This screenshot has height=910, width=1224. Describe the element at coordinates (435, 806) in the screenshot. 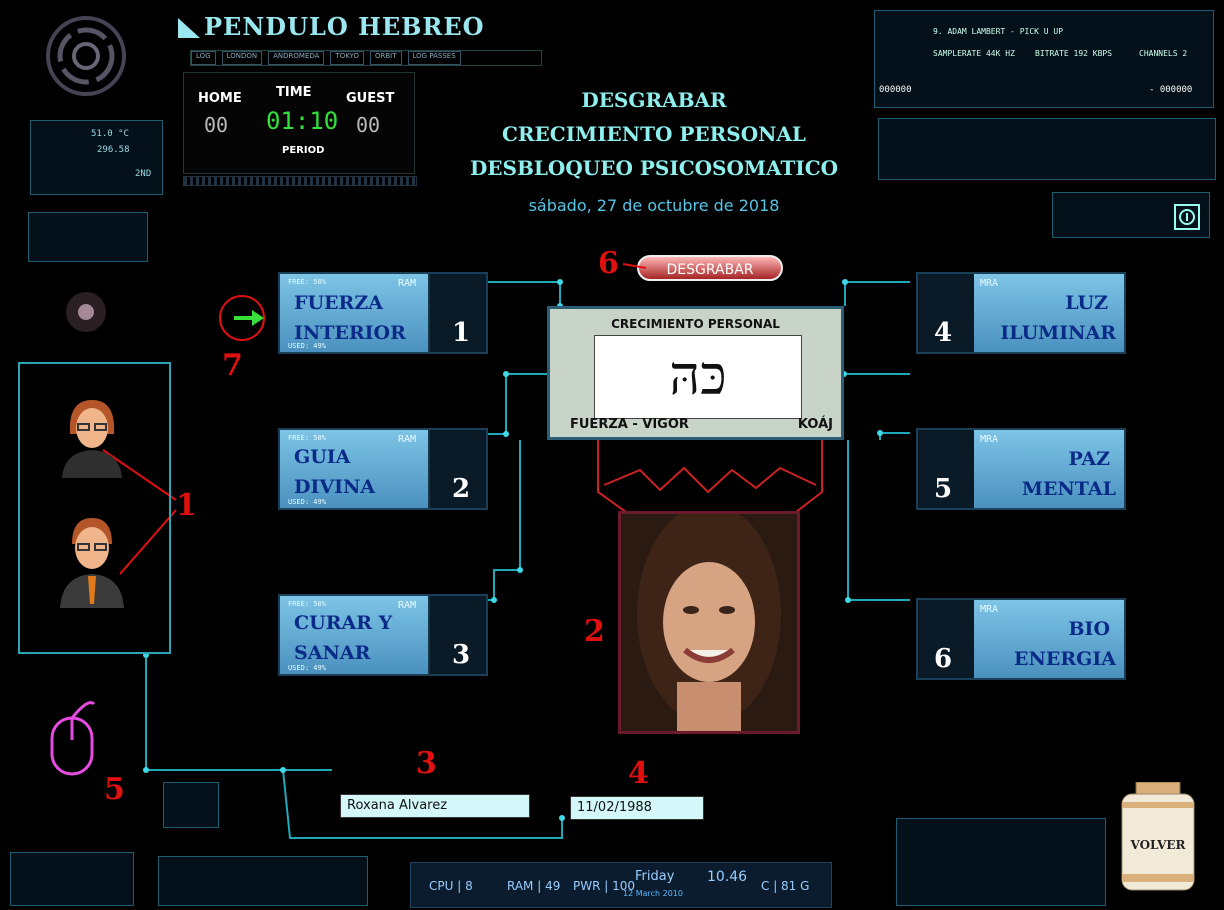

I see `name-input: Roxana Alvarez` at that location.